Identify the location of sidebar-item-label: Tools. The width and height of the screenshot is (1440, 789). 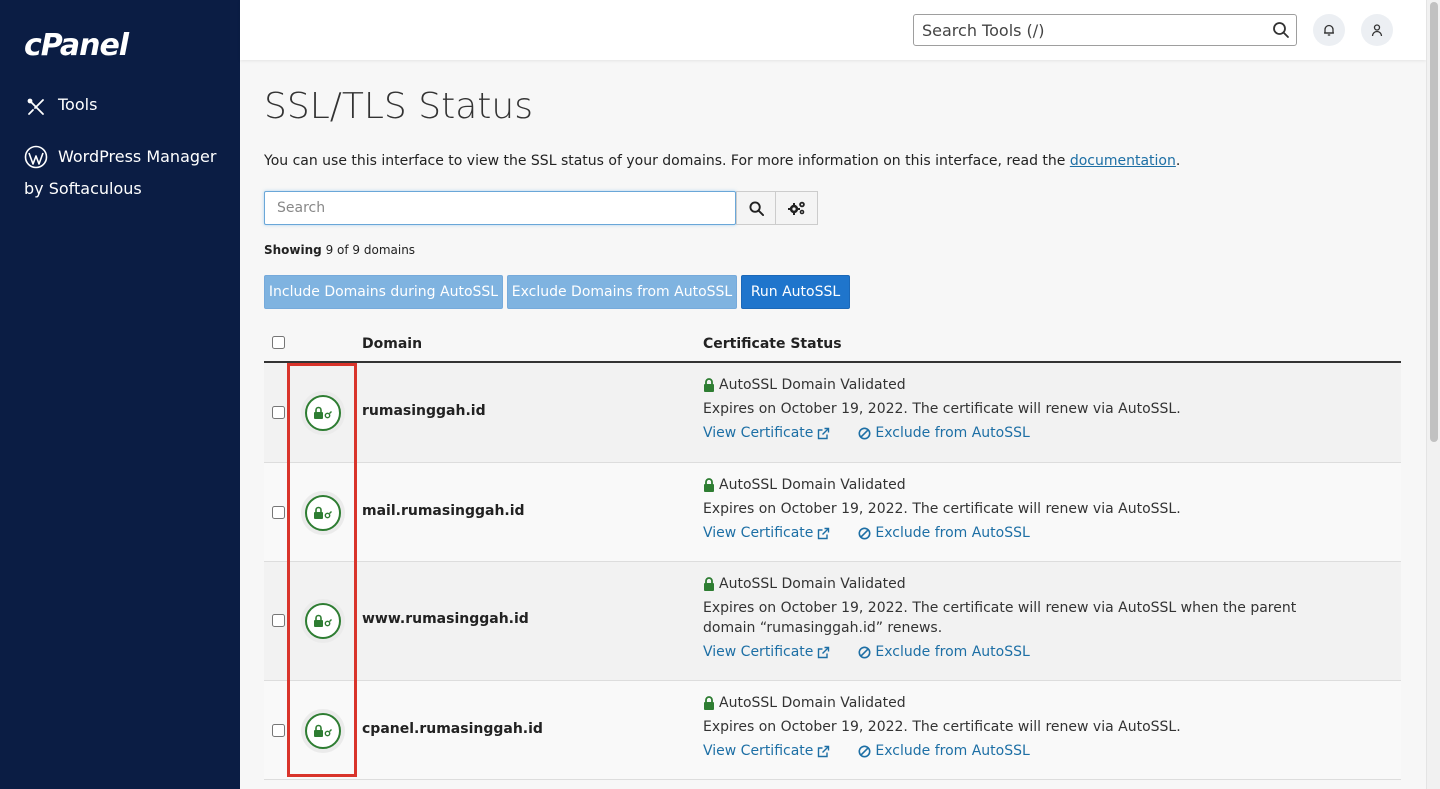
(78, 104).